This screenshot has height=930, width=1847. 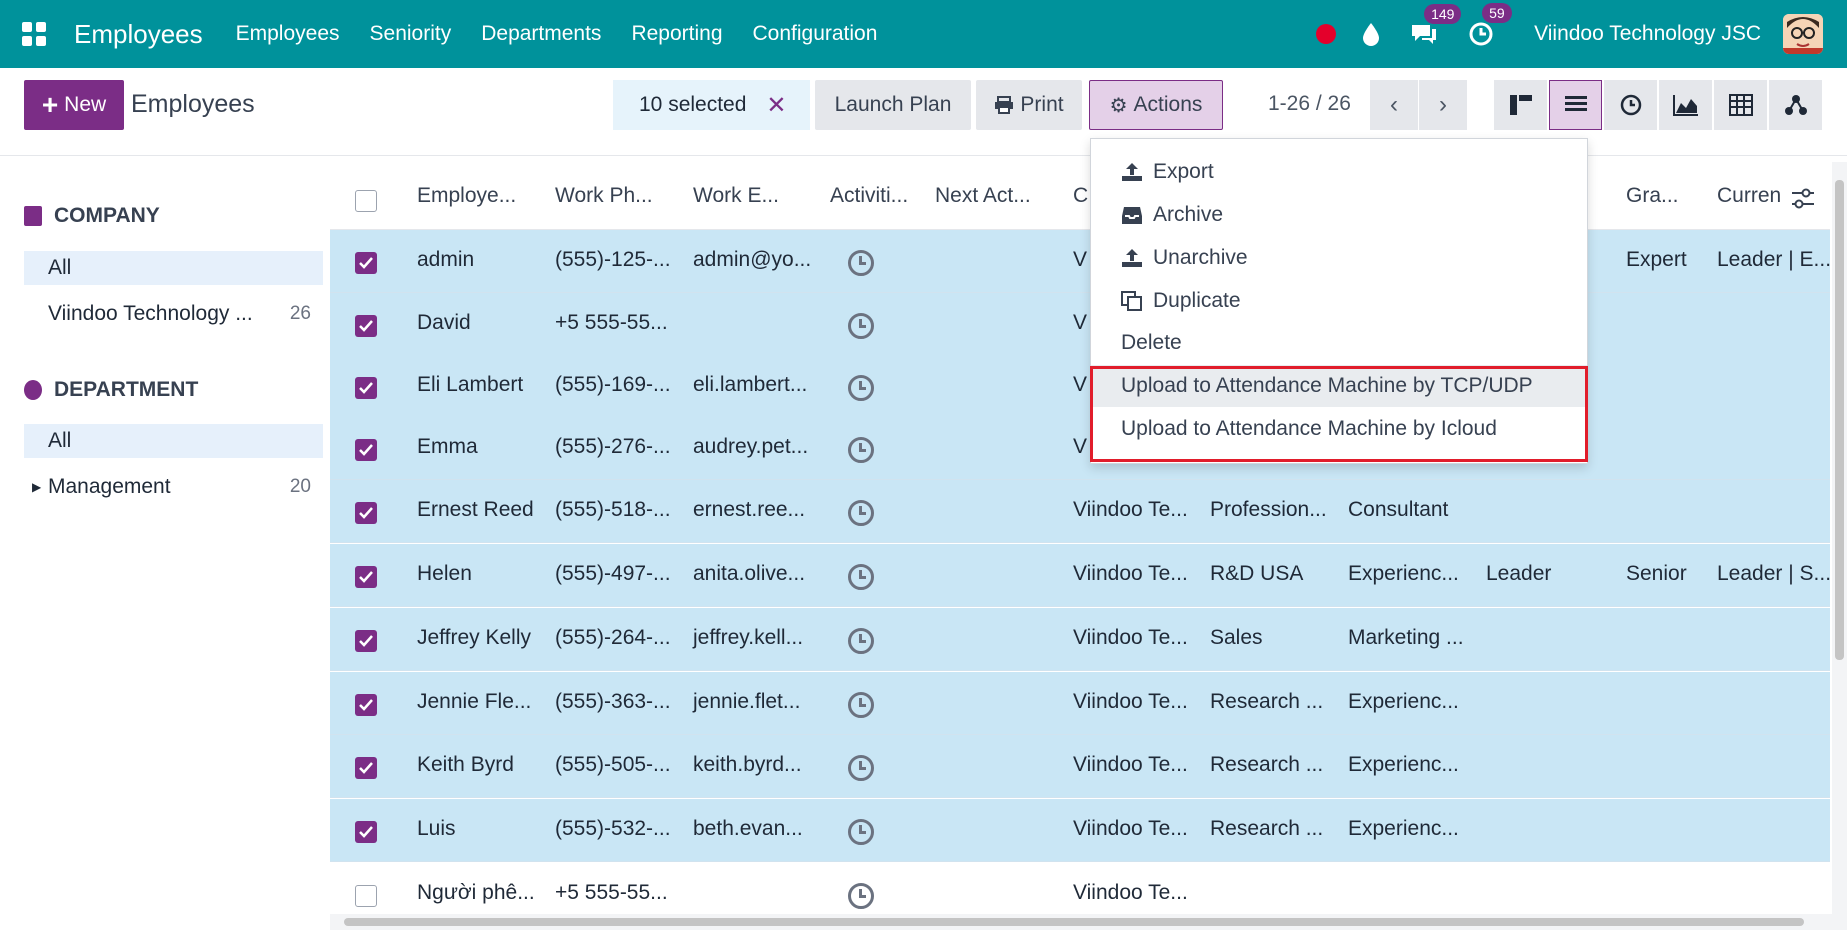 What do you see at coordinates (1132, 172) in the screenshot?
I see `upload-icon` at bounding box center [1132, 172].